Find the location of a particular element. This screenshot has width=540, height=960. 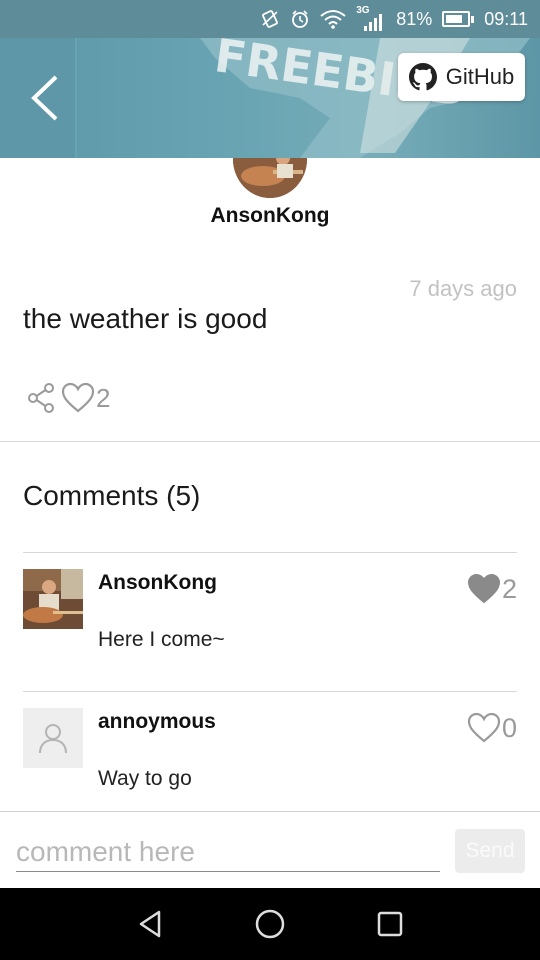

comment-item: AnsonKong Here I come~ 2 is located at coordinates (270, 622).